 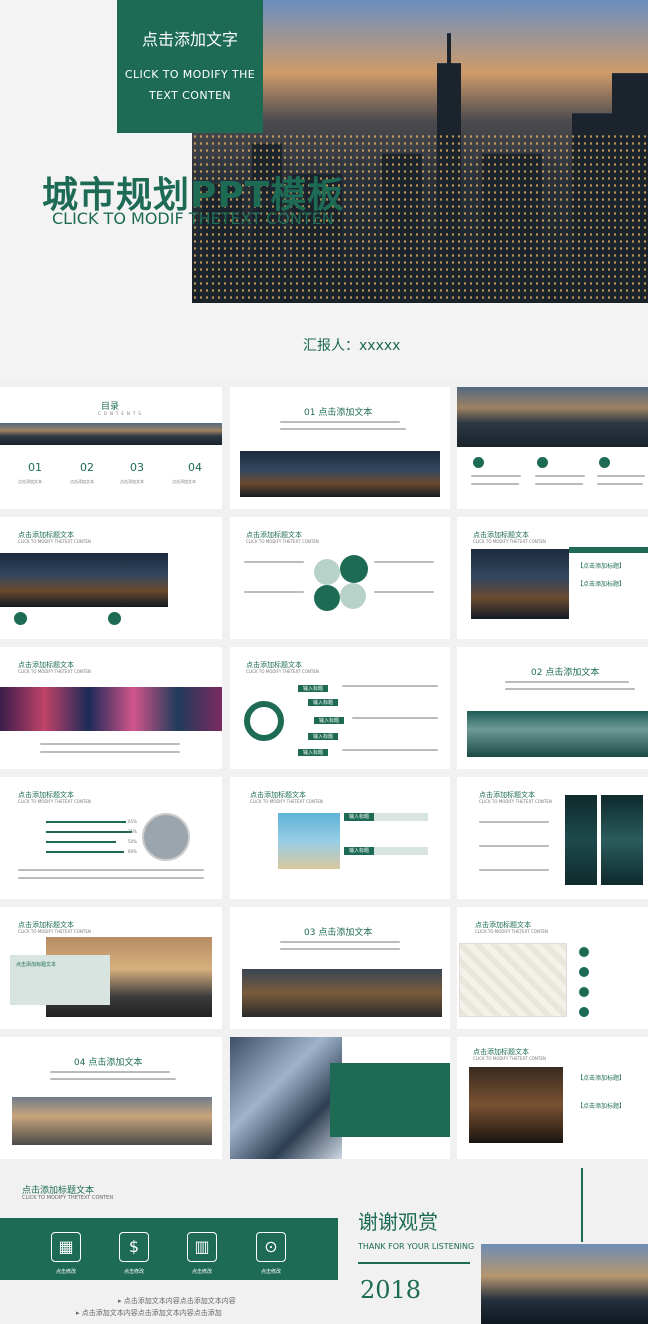 What do you see at coordinates (520, 584) in the screenshot?
I see `aerial-photo` at bounding box center [520, 584].